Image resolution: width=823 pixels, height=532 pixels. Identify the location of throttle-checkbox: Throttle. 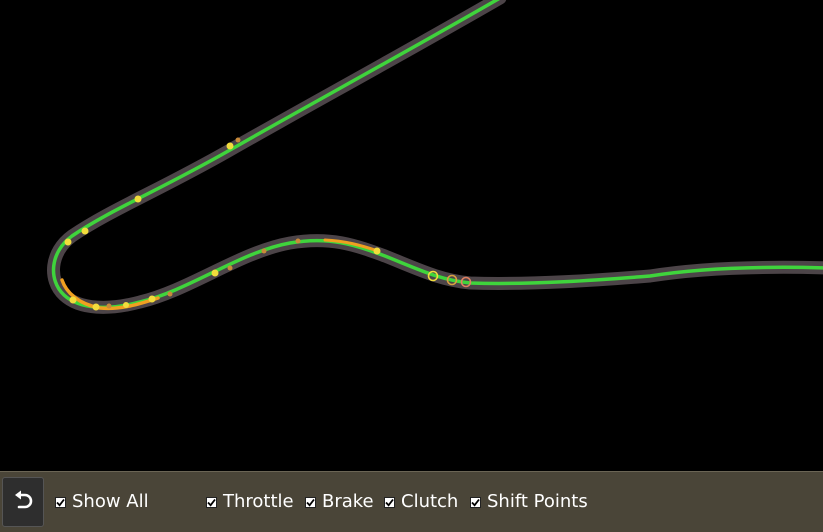
(250, 502).